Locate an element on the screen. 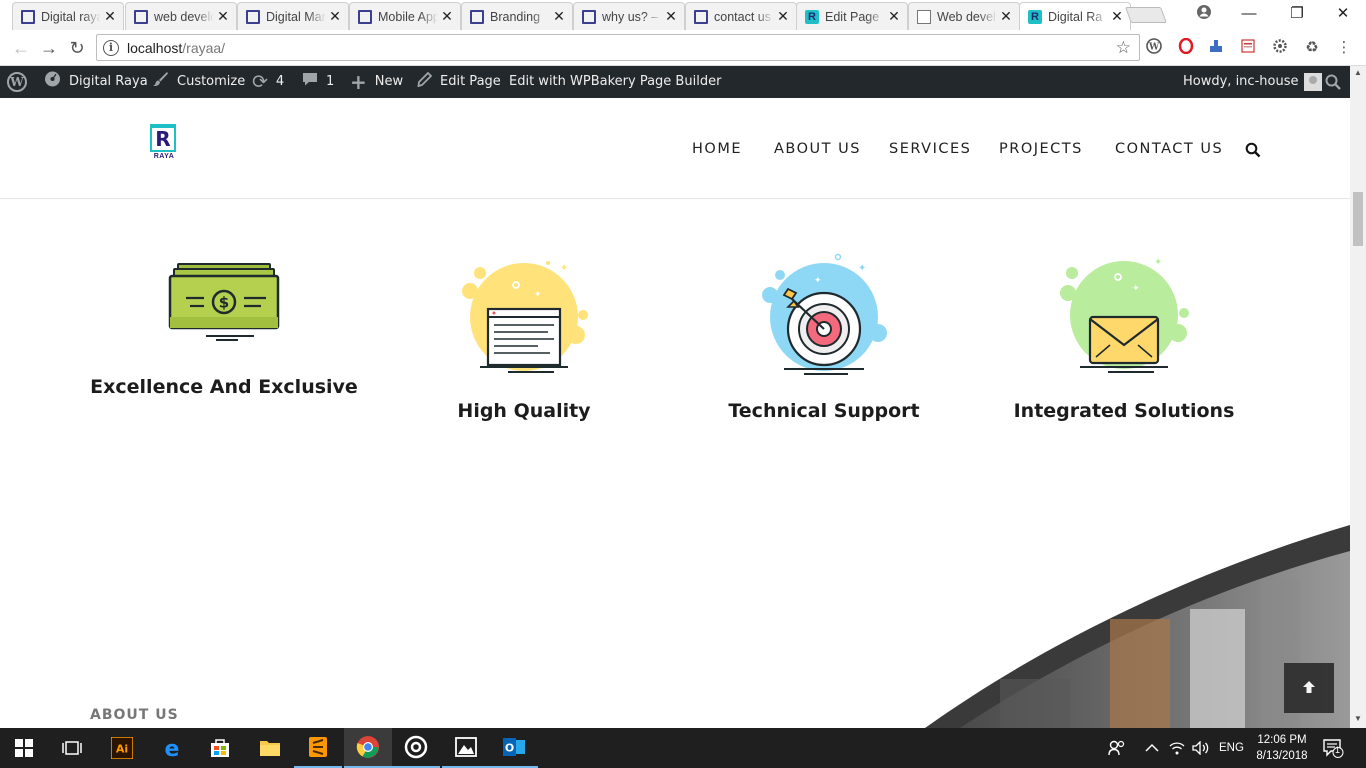  wordpress-logo-icon: W is located at coordinates (17, 82).